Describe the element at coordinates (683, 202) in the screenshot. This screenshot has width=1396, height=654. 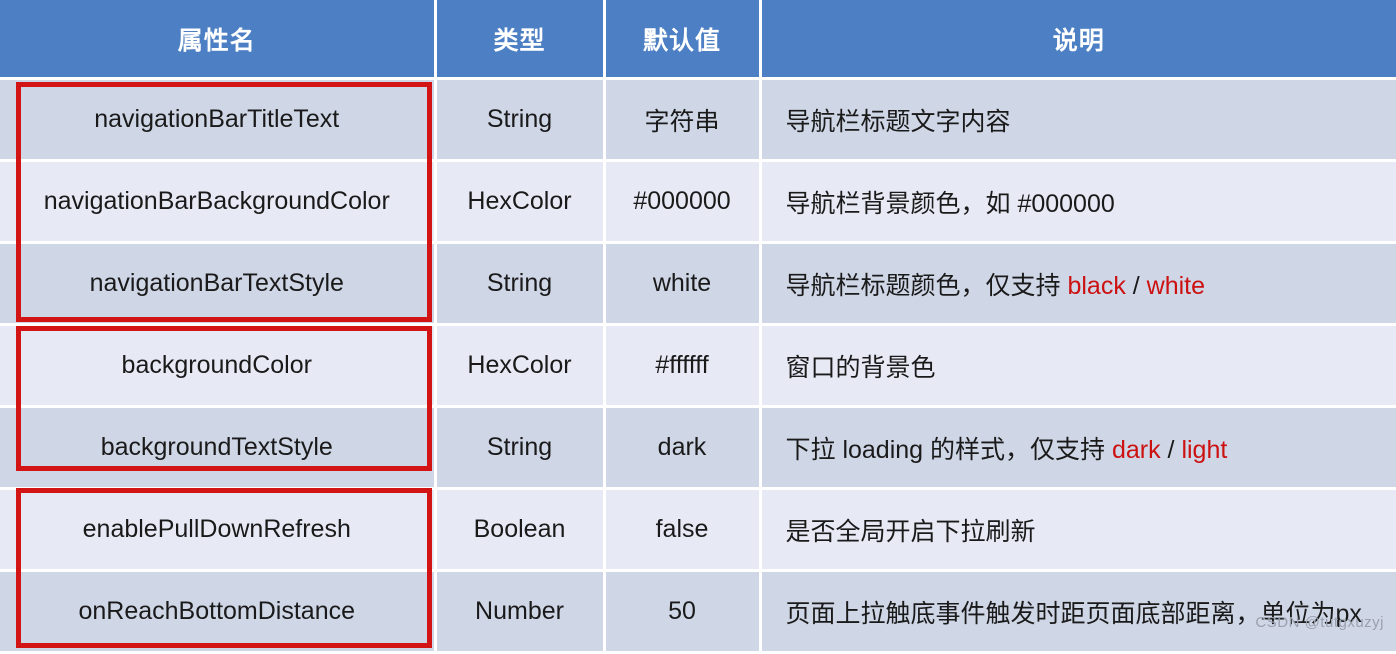
I see `cell-default-value: #000000` at that location.